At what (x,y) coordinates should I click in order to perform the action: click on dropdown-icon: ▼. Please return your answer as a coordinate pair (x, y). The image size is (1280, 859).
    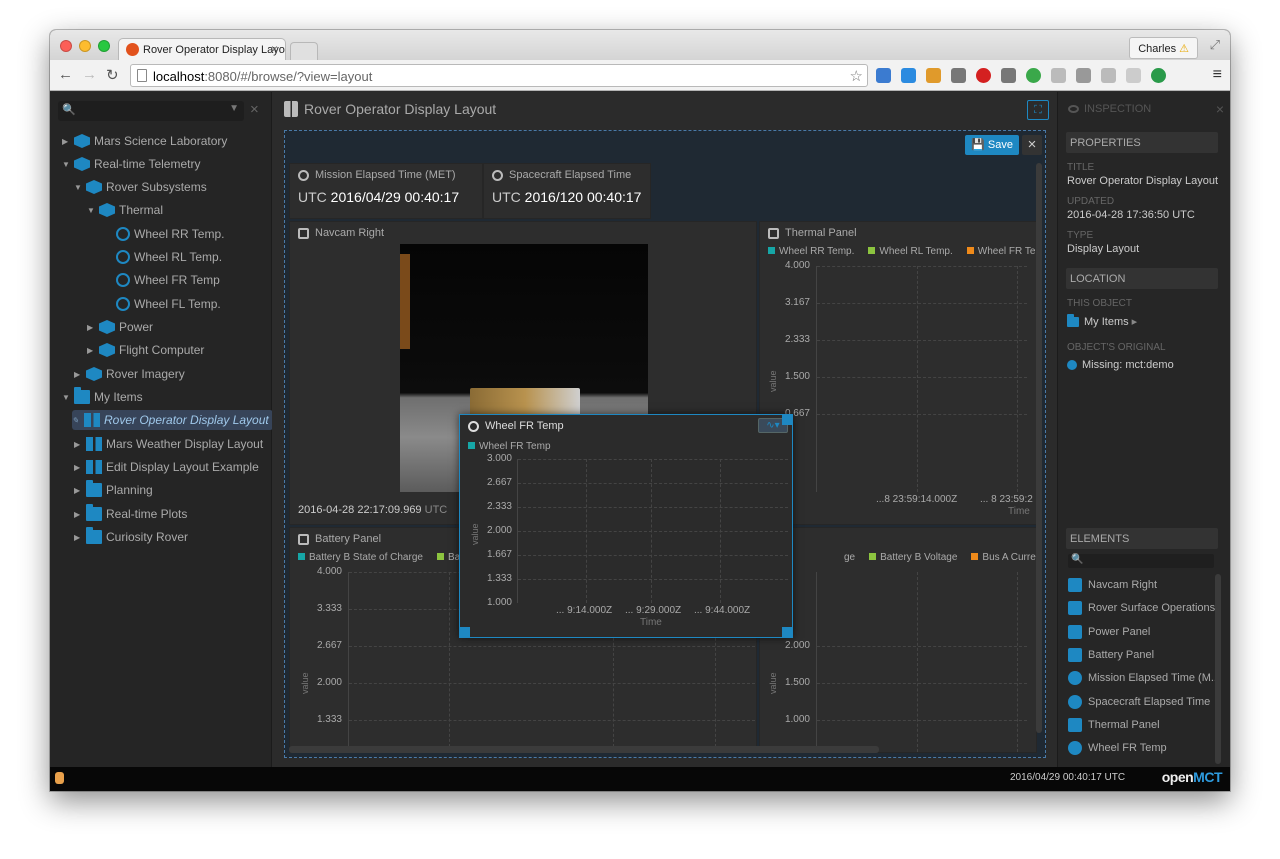
    Looking at the image, I should click on (234, 108).